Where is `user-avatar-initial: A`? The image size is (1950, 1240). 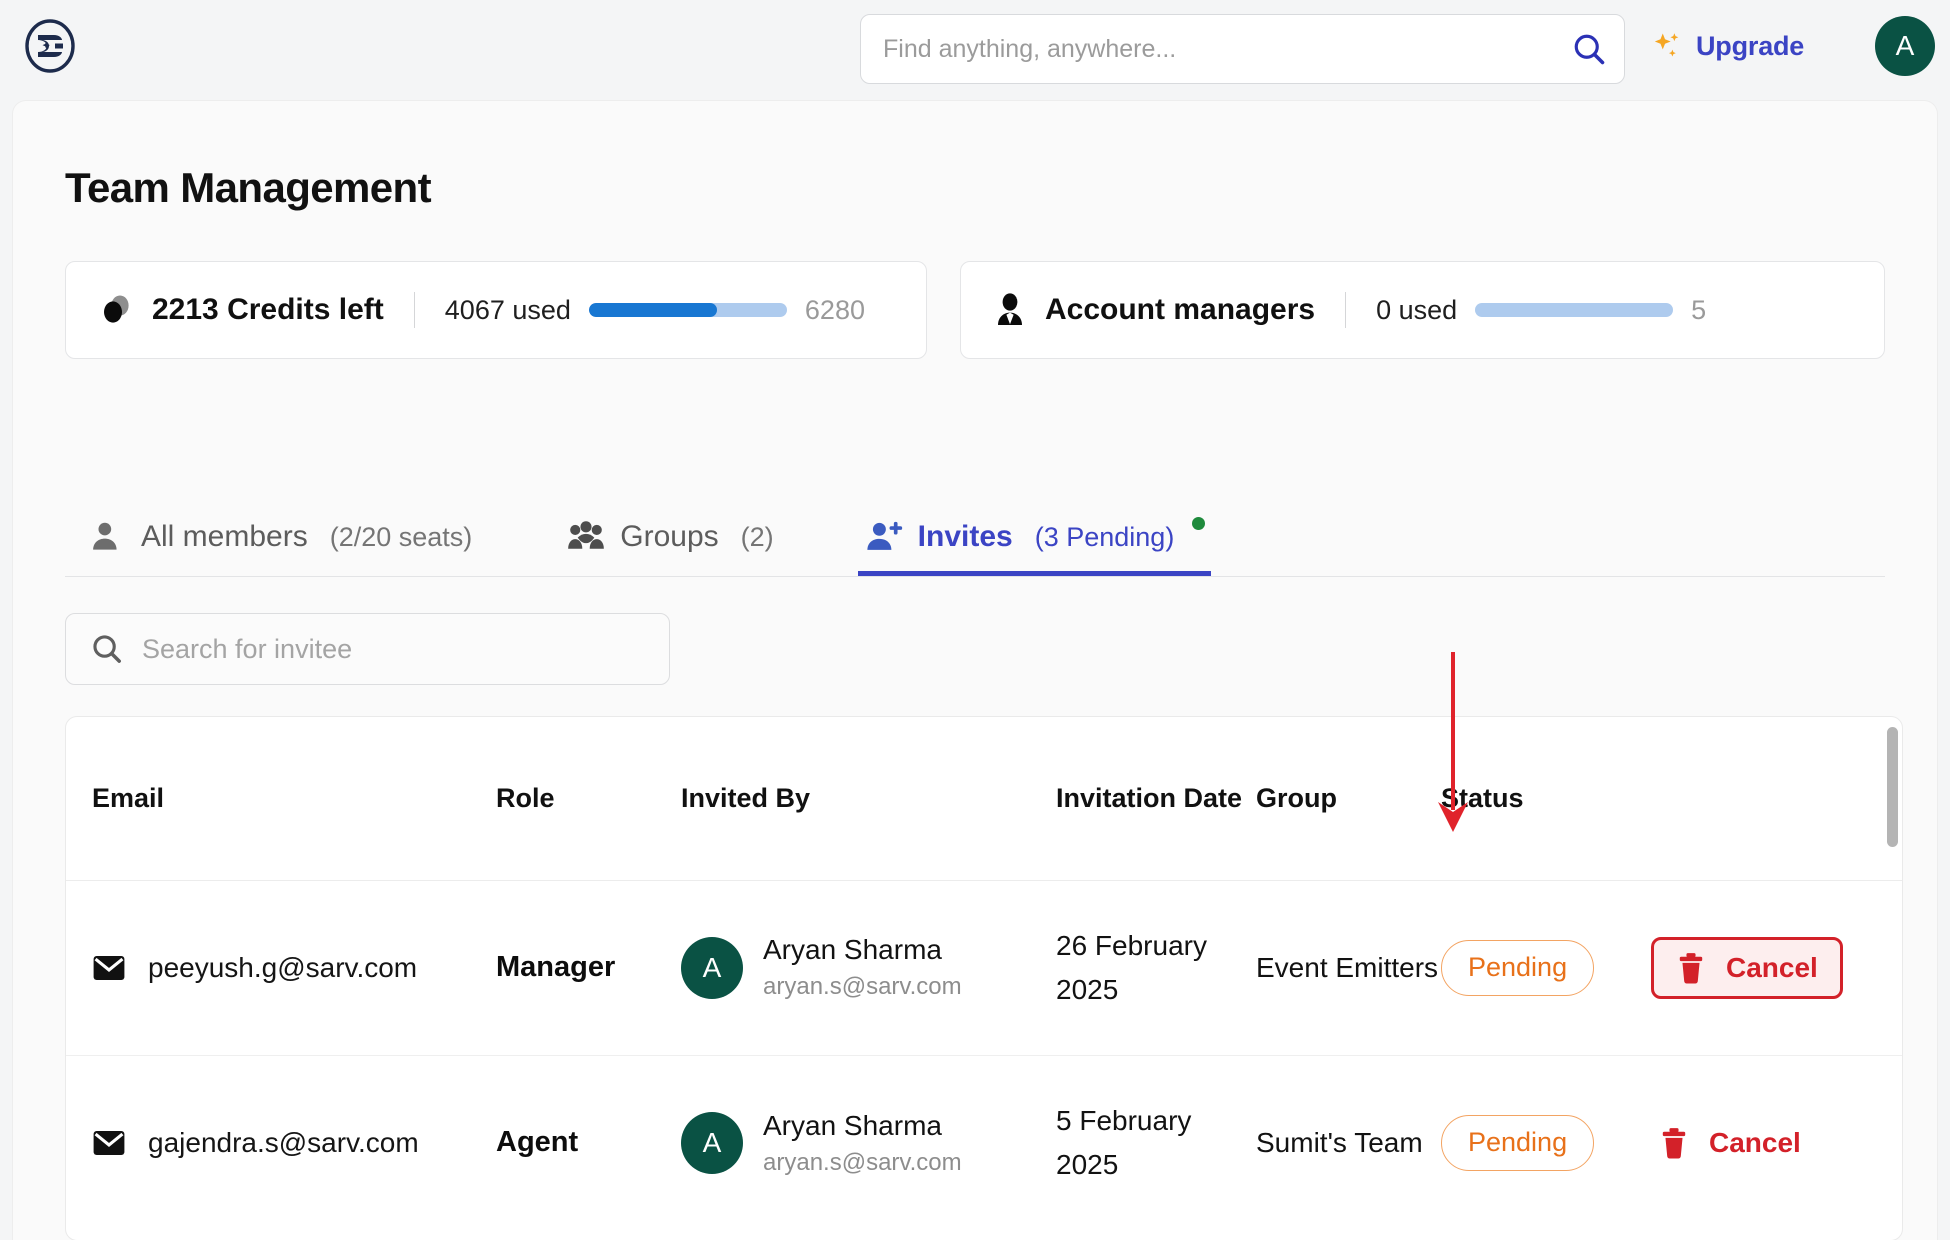 user-avatar-initial: A is located at coordinates (1905, 45).